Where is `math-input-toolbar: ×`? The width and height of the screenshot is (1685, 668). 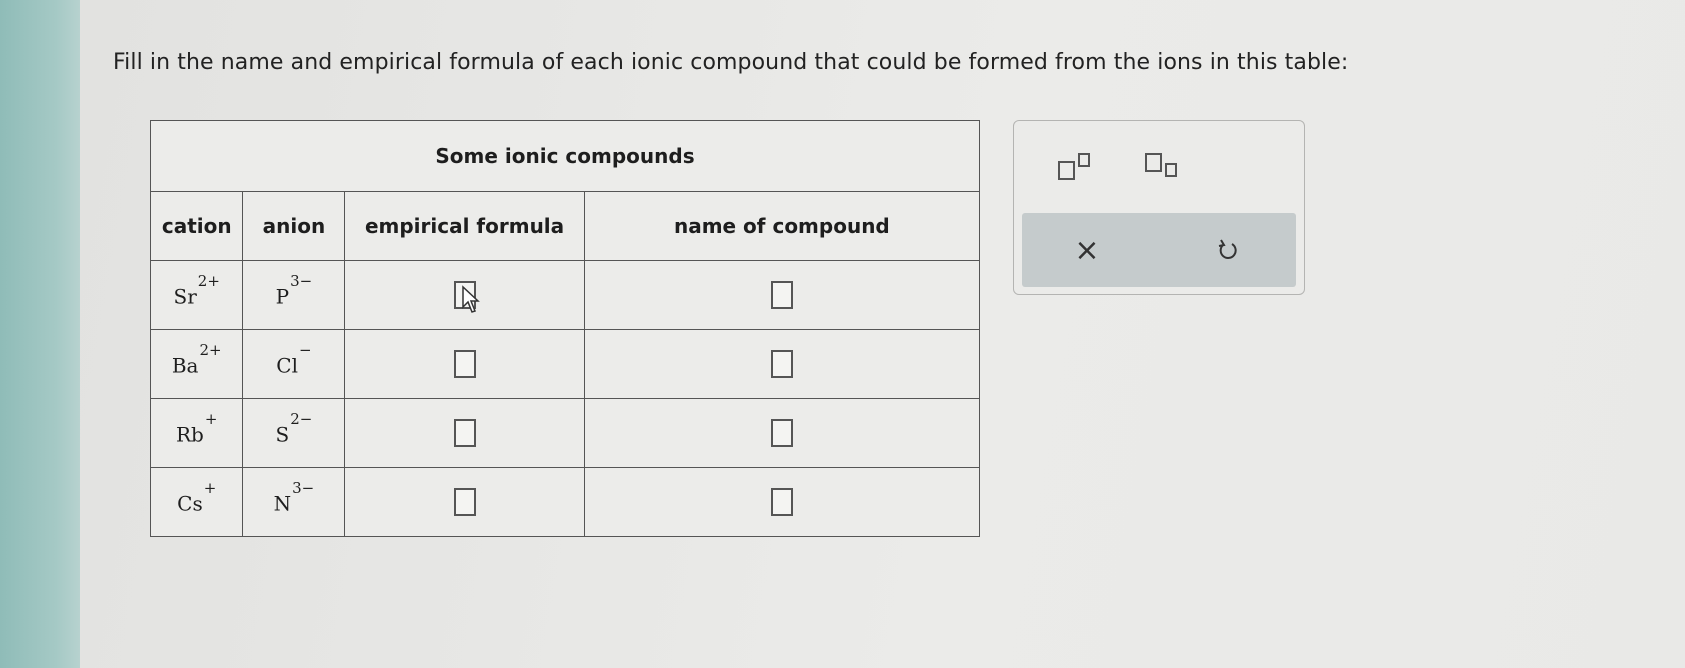
math-input-toolbar: × is located at coordinates (1159, 207).